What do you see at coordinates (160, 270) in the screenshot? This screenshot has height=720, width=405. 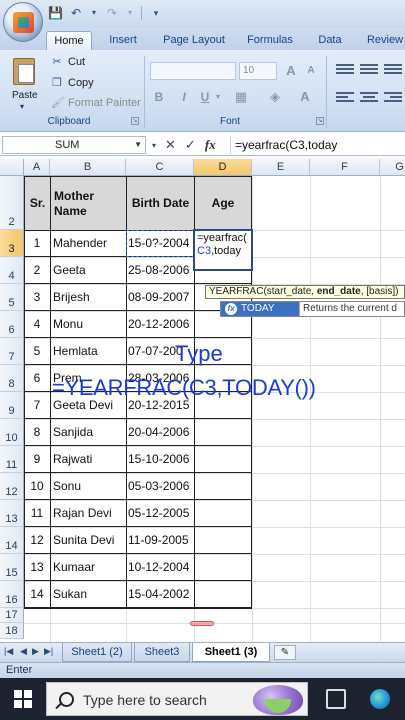 I see `cell-birth-date: 25-08-2006` at bounding box center [160, 270].